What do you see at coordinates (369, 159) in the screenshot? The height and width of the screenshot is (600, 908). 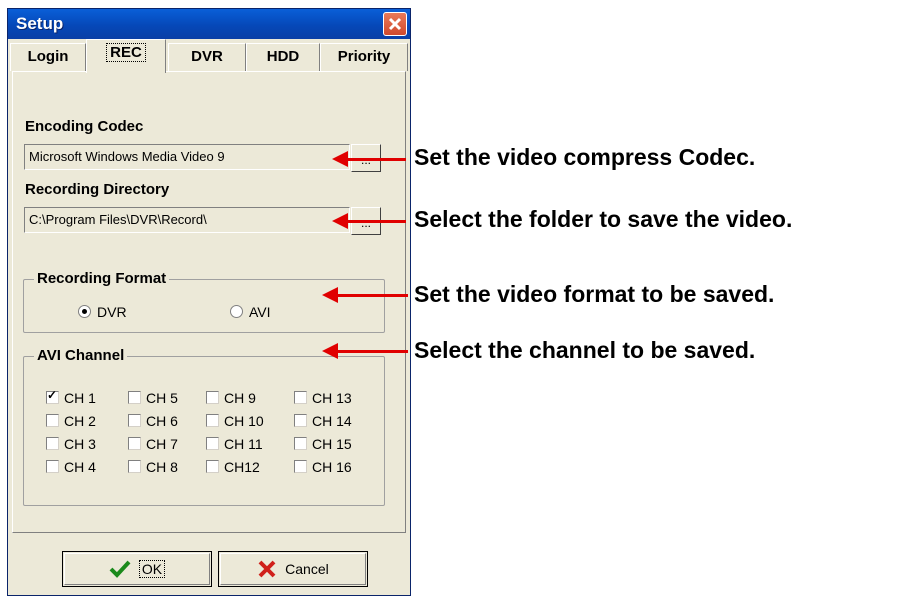 I see `codec-arrow-icon` at bounding box center [369, 159].